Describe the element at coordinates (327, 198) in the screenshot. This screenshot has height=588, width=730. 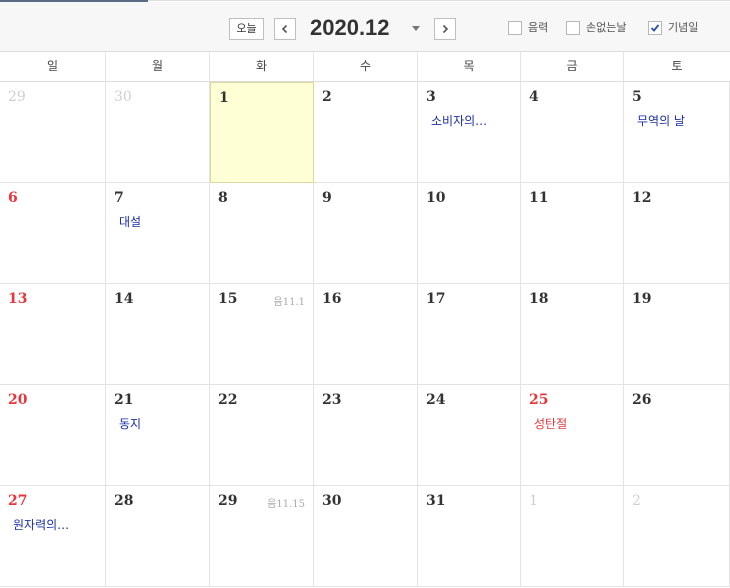
I see `day-number: 9` at that location.